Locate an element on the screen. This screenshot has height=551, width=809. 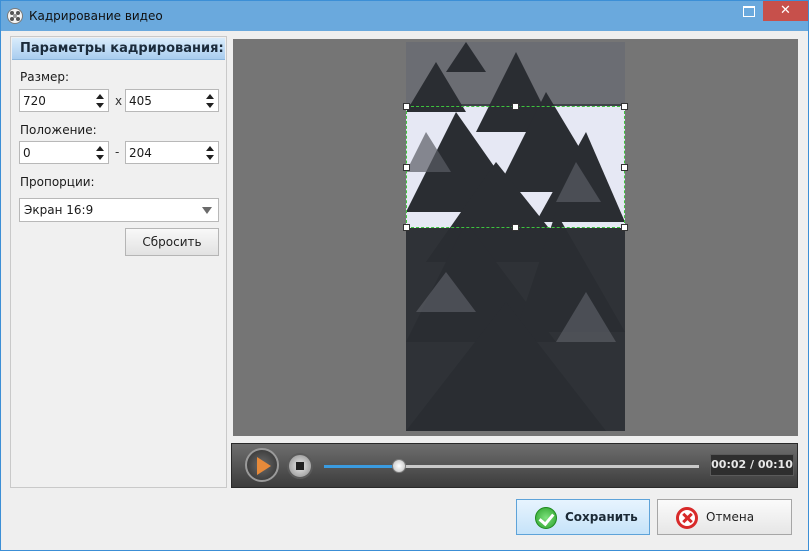
restore-window-icon is located at coordinates (748, 11).